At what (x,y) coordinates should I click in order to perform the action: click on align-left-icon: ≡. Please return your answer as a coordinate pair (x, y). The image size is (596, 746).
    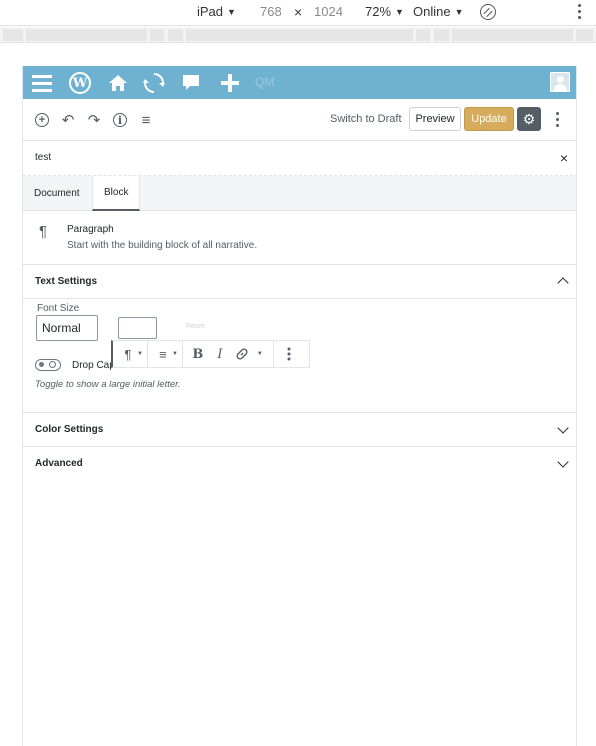
    Looking at the image, I should click on (163, 354).